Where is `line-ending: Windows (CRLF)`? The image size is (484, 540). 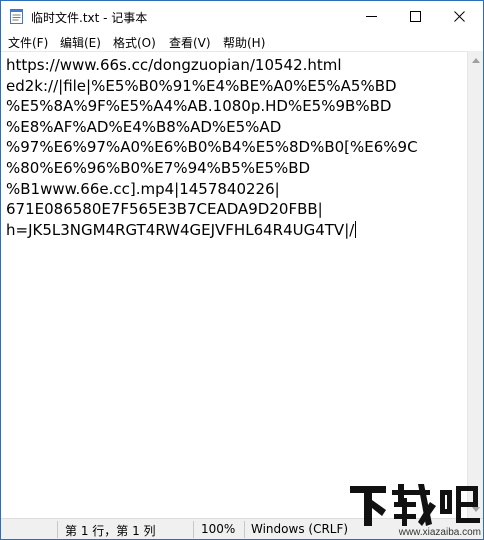 line-ending: Windows (CRLF) is located at coordinates (300, 529).